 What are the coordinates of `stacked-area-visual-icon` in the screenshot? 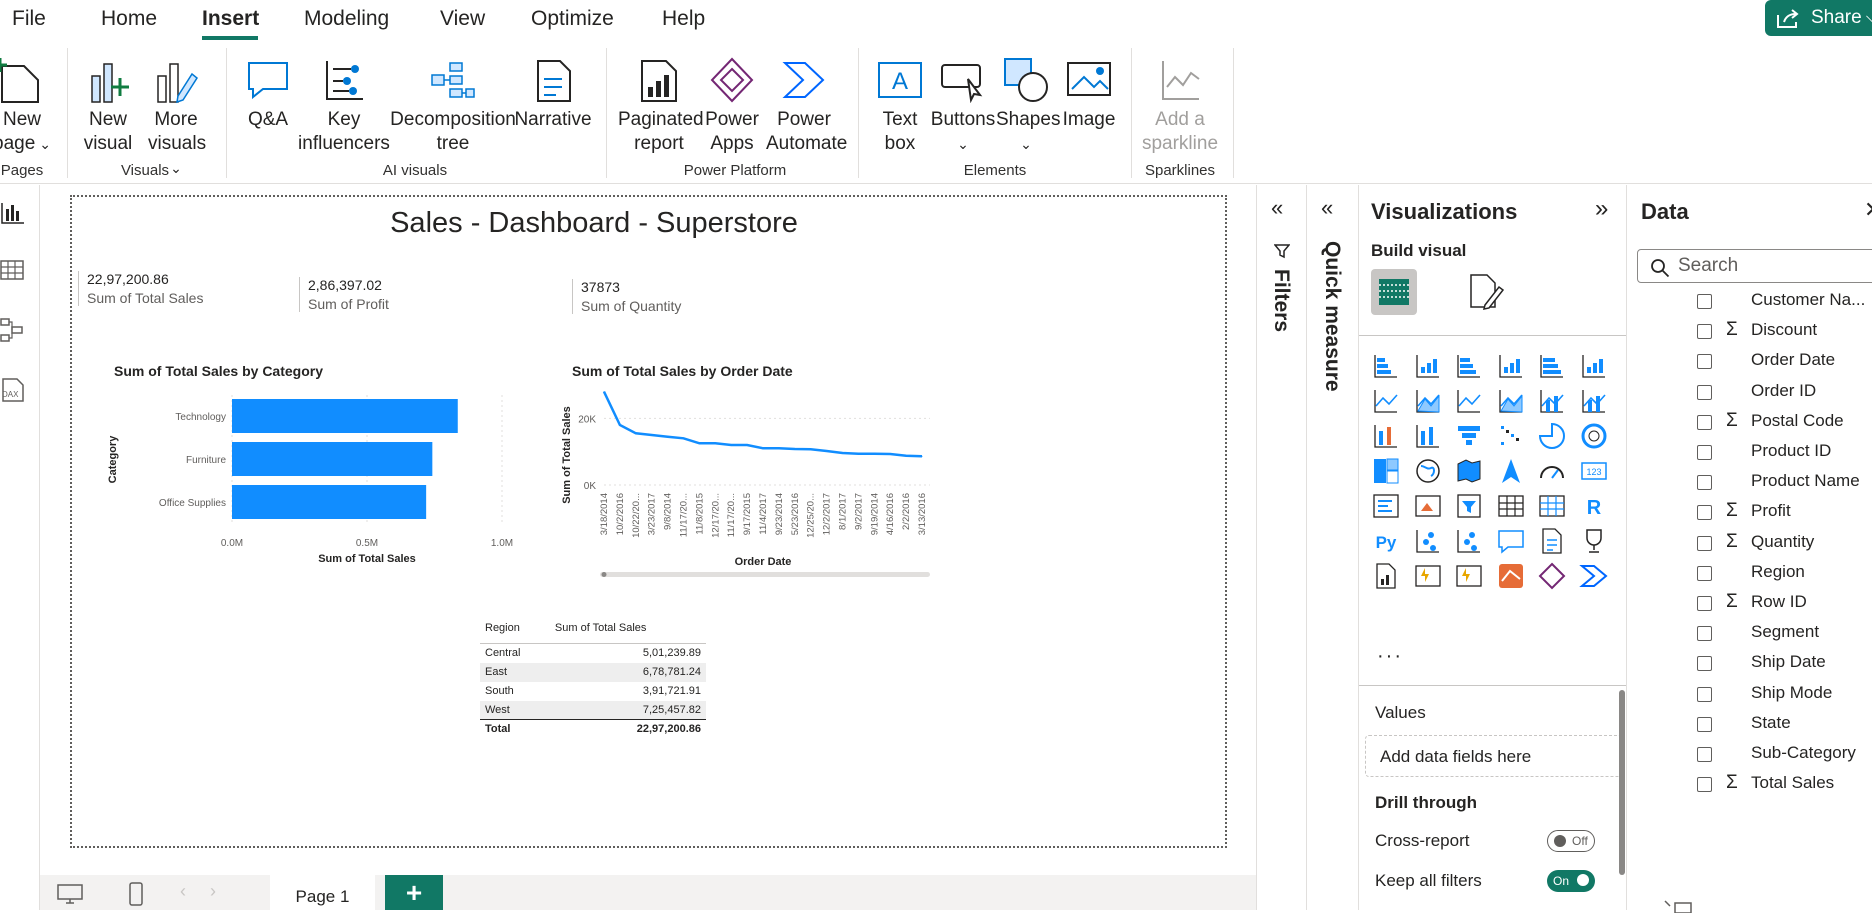 It's located at (1469, 401).